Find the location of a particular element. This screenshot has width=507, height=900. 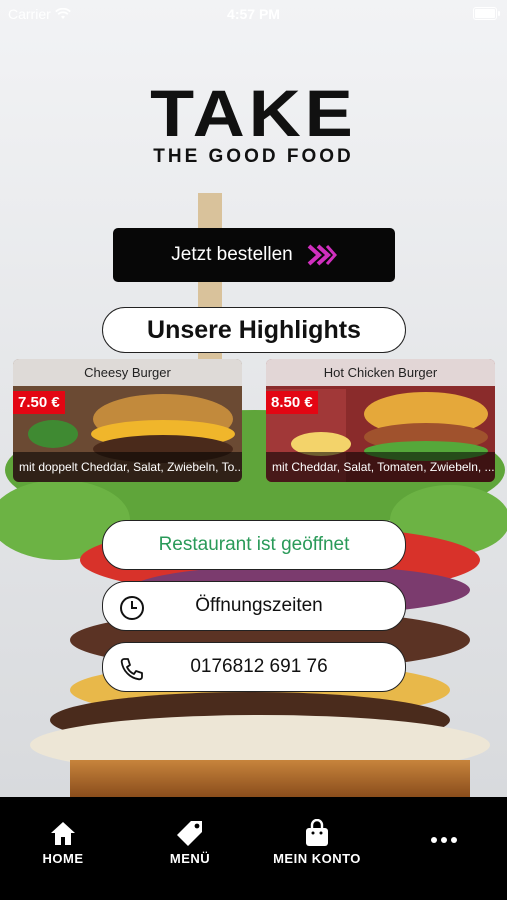

open-status-label: Restaurant ist geöffnet is located at coordinates (254, 544).